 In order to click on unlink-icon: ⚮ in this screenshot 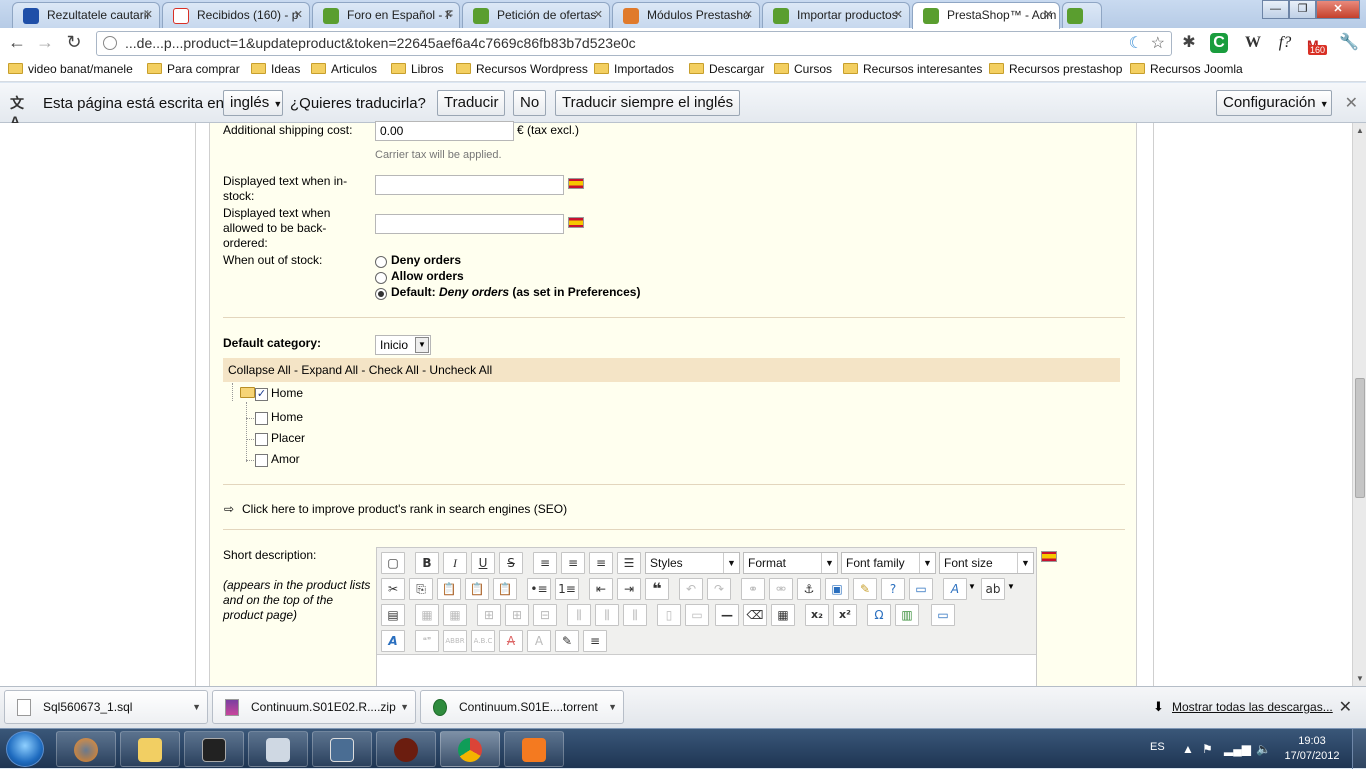, I will do `click(781, 589)`.